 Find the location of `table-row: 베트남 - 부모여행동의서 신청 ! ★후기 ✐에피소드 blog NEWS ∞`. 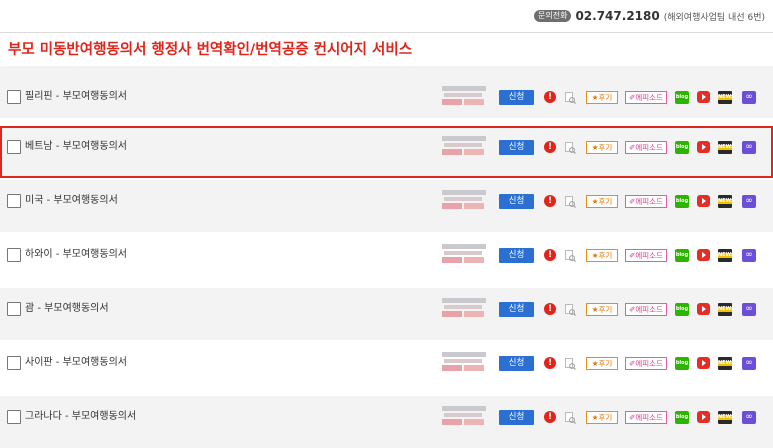

table-row: 베트남 - 부모여행동의서 신청 ! ★후기 ✐에피소드 blog NEWS ∞ is located at coordinates (386, 152).